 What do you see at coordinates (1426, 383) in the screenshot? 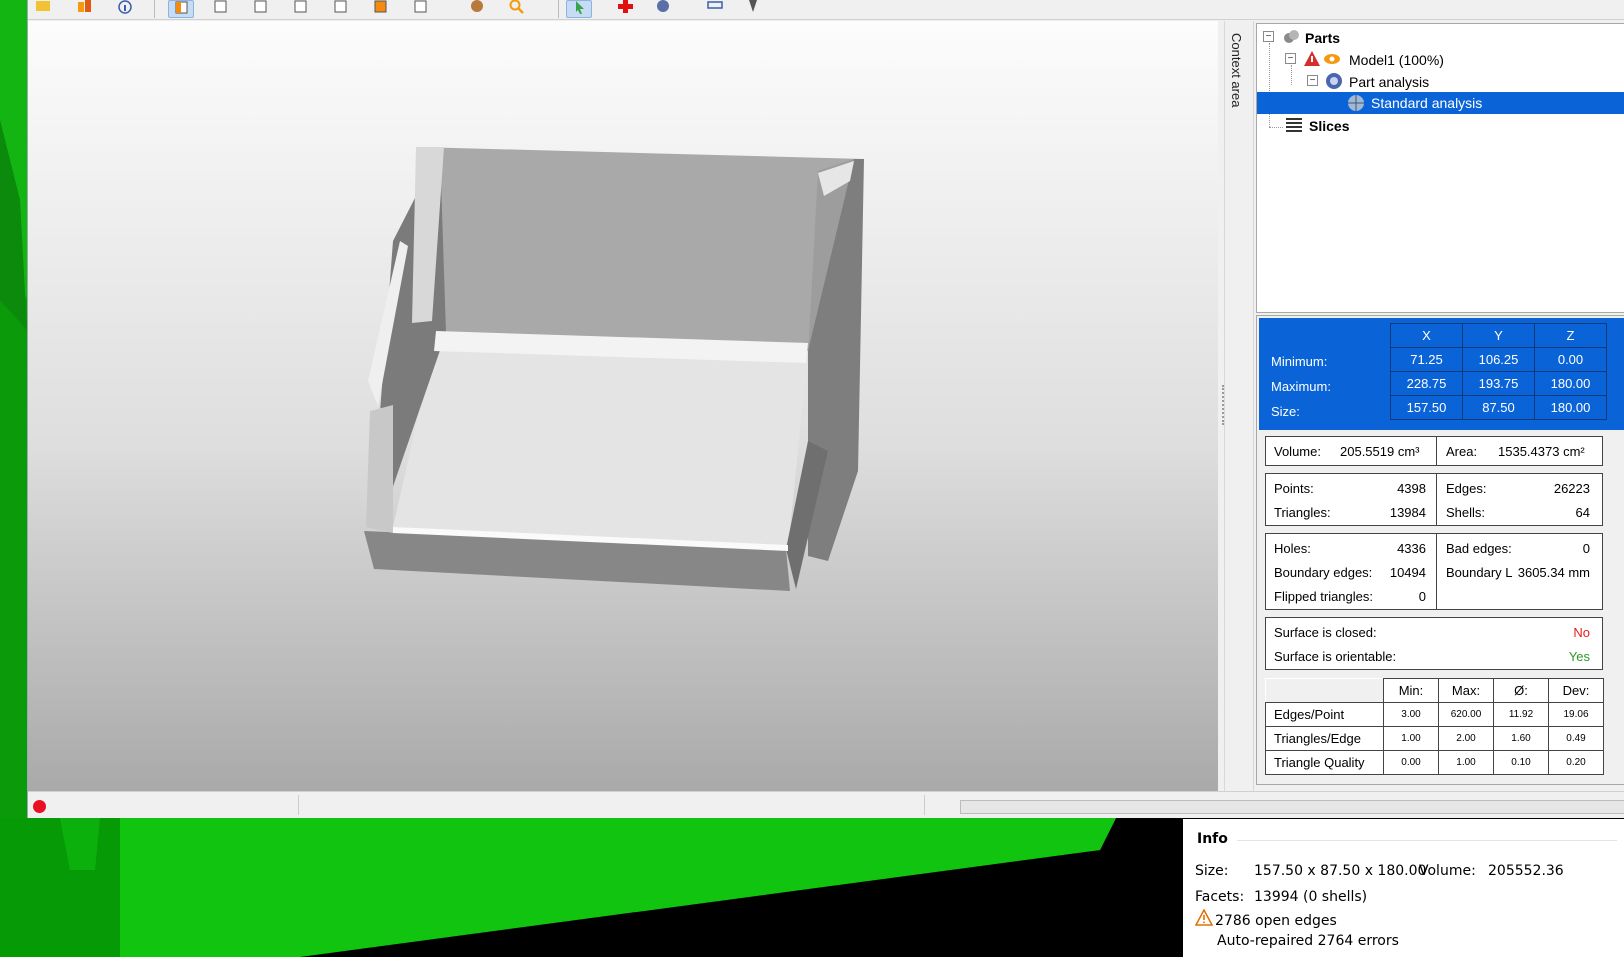
I see `bbox-max-x: 228.75` at bounding box center [1426, 383].